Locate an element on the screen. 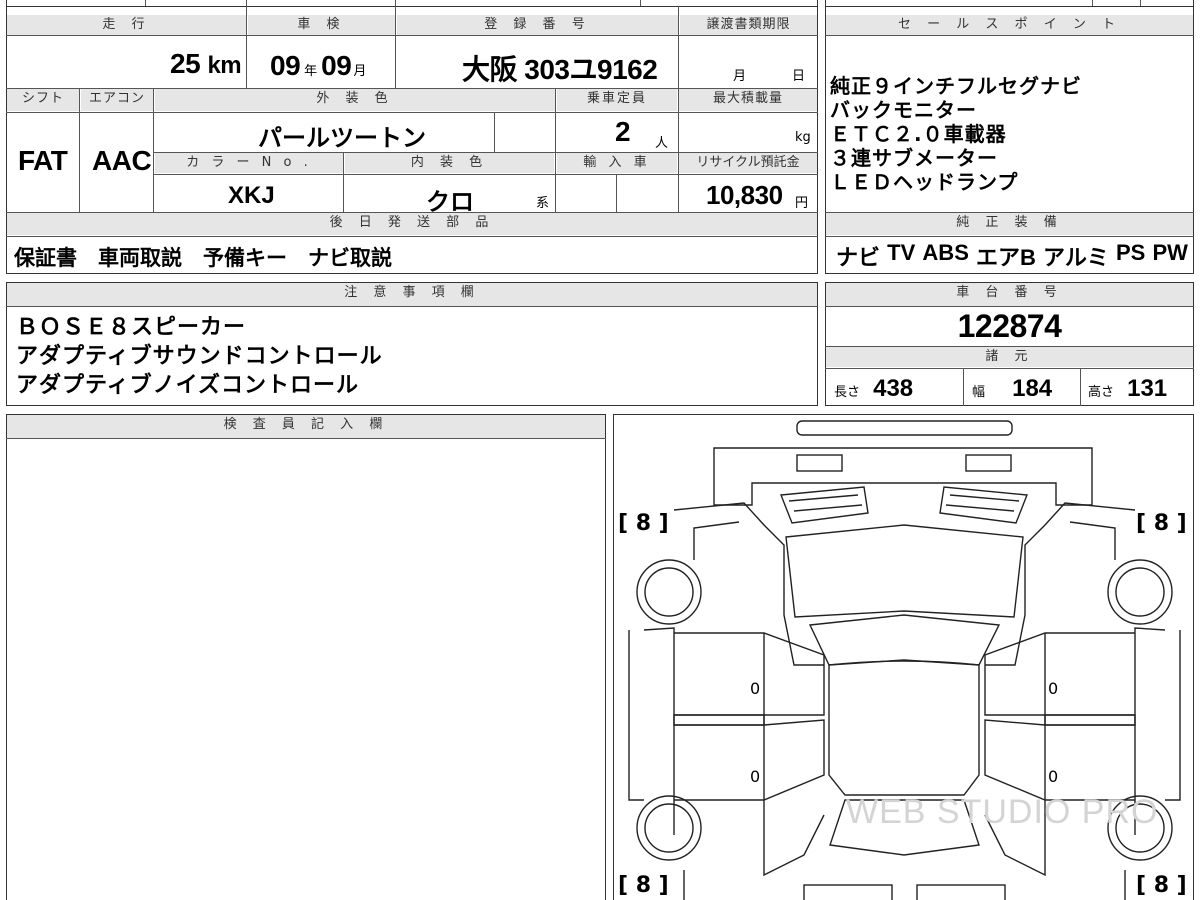  header-inspector: 検 査 員 記 入 欄 is located at coordinates (306, 426).